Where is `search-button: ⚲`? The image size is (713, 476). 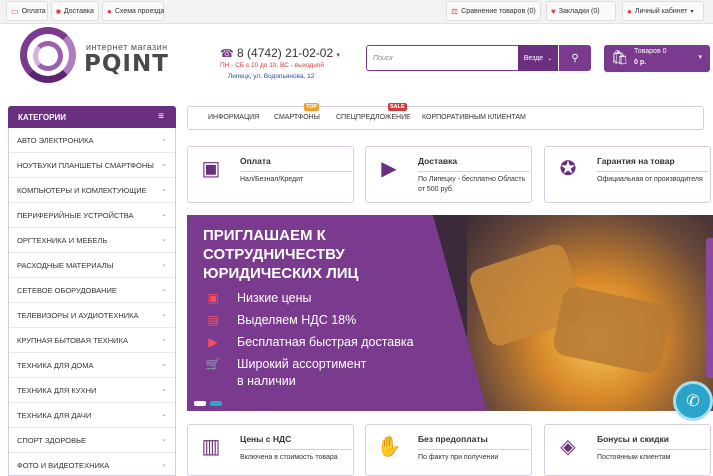
search-button: ⚲ is located at coordinates (575, 58).